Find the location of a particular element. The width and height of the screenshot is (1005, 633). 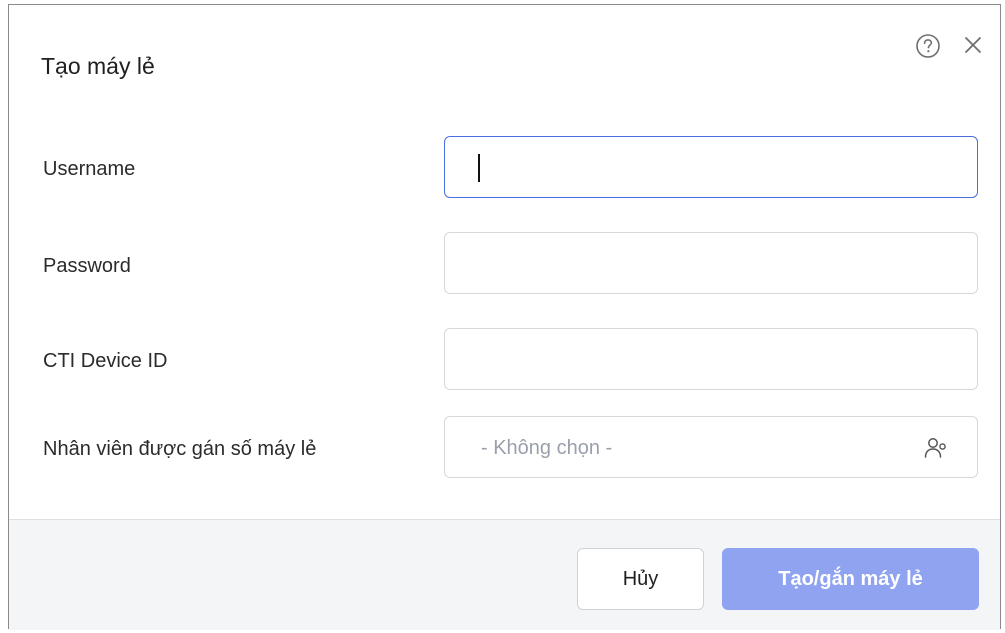

username-field is located at coordinates (711, 167).